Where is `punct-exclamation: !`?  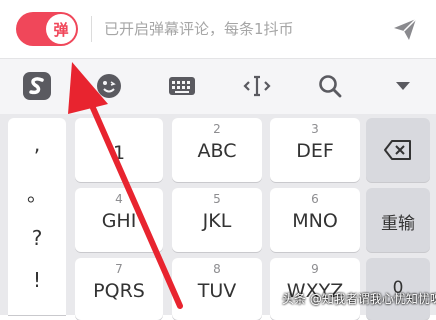
punct-exclamation: ! is located at coordinates (37, 280).